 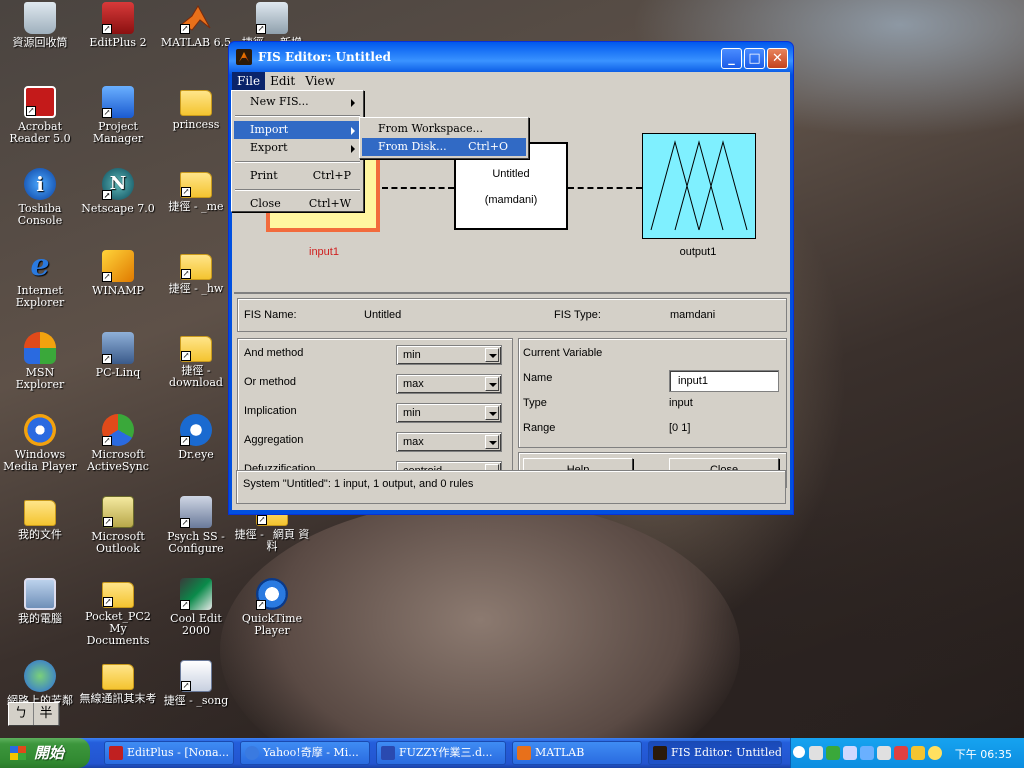 What do you see at coordinates (724, 381) in the screenshot?
I see `variable-name-input` at bounding box center [724, 381].